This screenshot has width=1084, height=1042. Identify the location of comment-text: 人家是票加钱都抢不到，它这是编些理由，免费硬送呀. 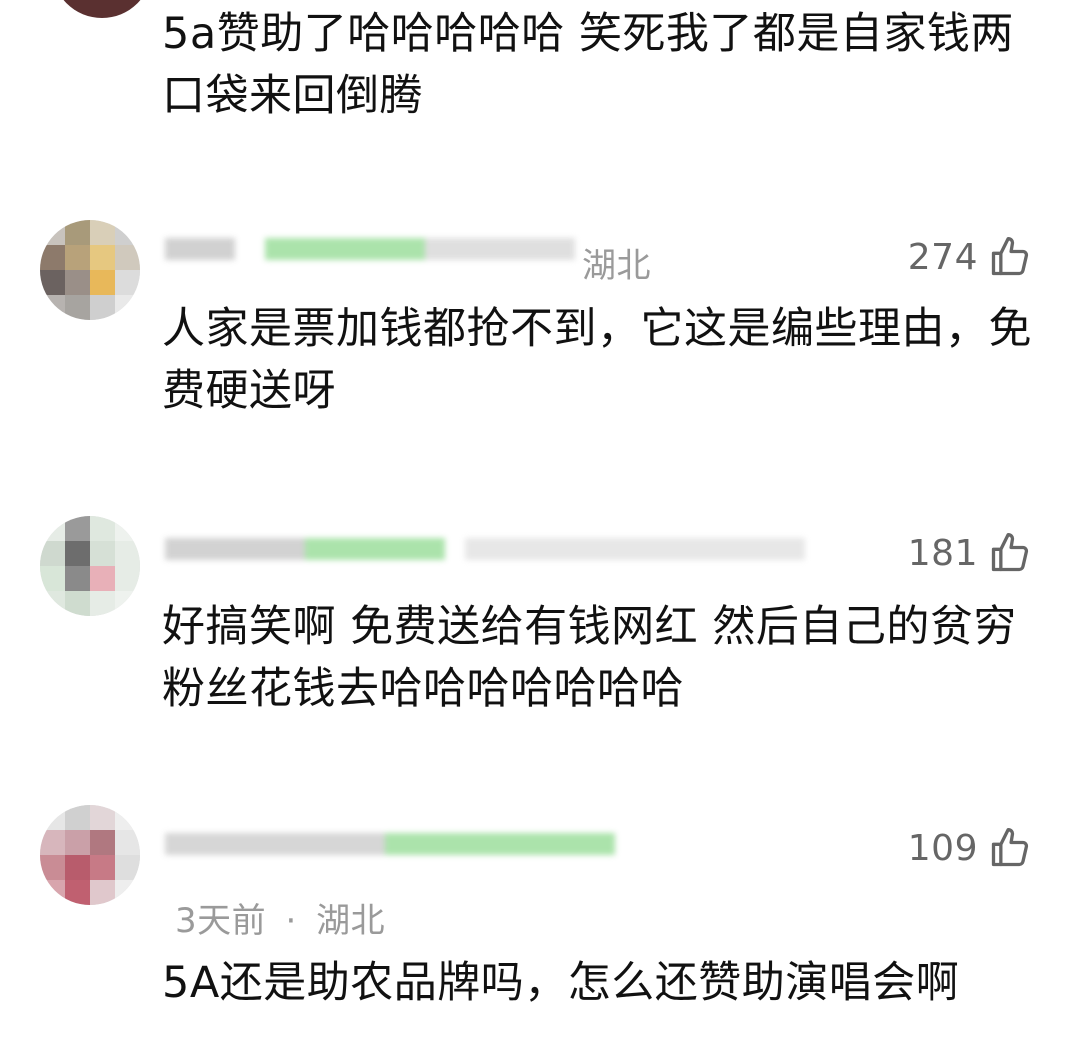
(597, 360).